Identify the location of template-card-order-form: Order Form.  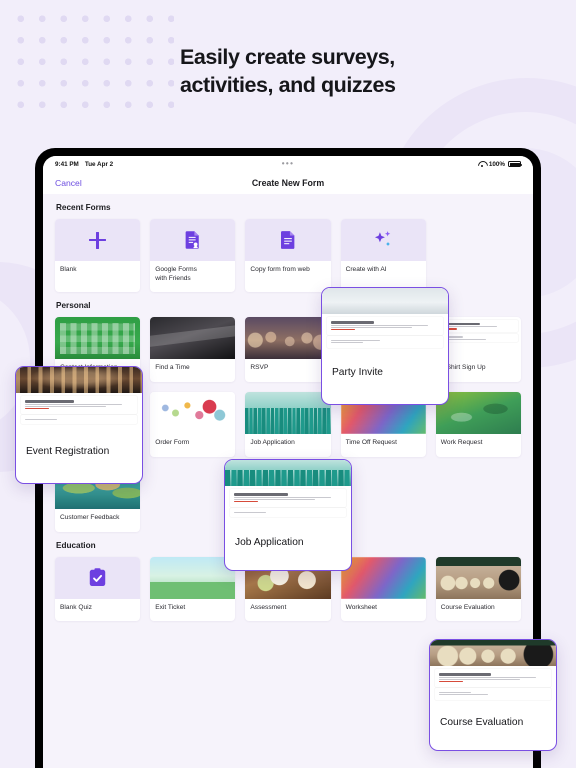
(193, 424).